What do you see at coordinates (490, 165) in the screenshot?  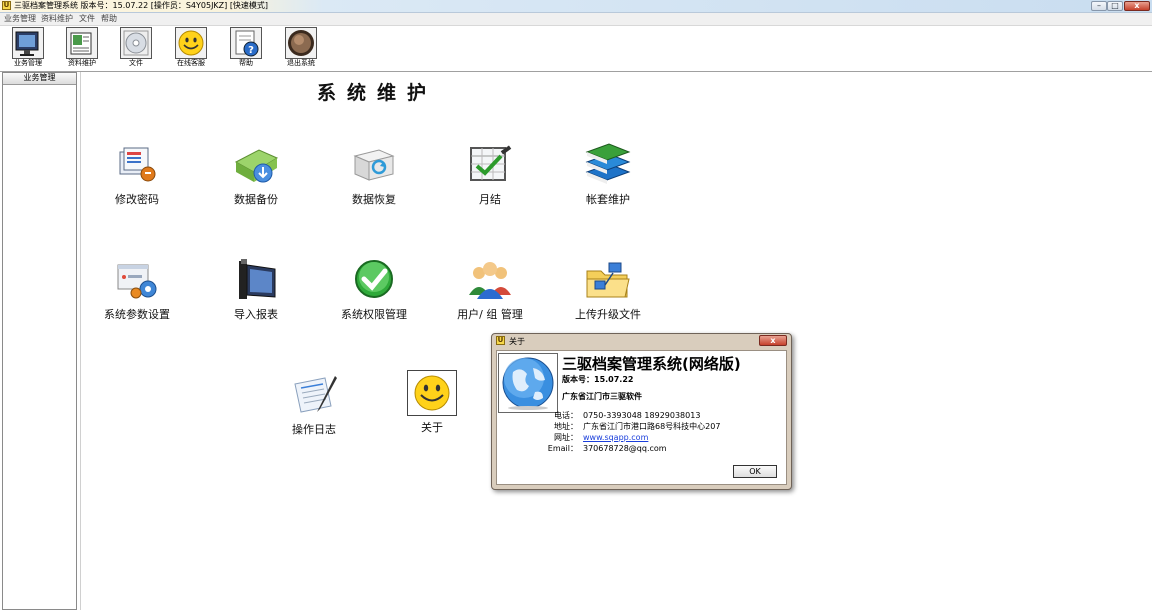 I see `month-end-icon` at bounding box center [490, 165].